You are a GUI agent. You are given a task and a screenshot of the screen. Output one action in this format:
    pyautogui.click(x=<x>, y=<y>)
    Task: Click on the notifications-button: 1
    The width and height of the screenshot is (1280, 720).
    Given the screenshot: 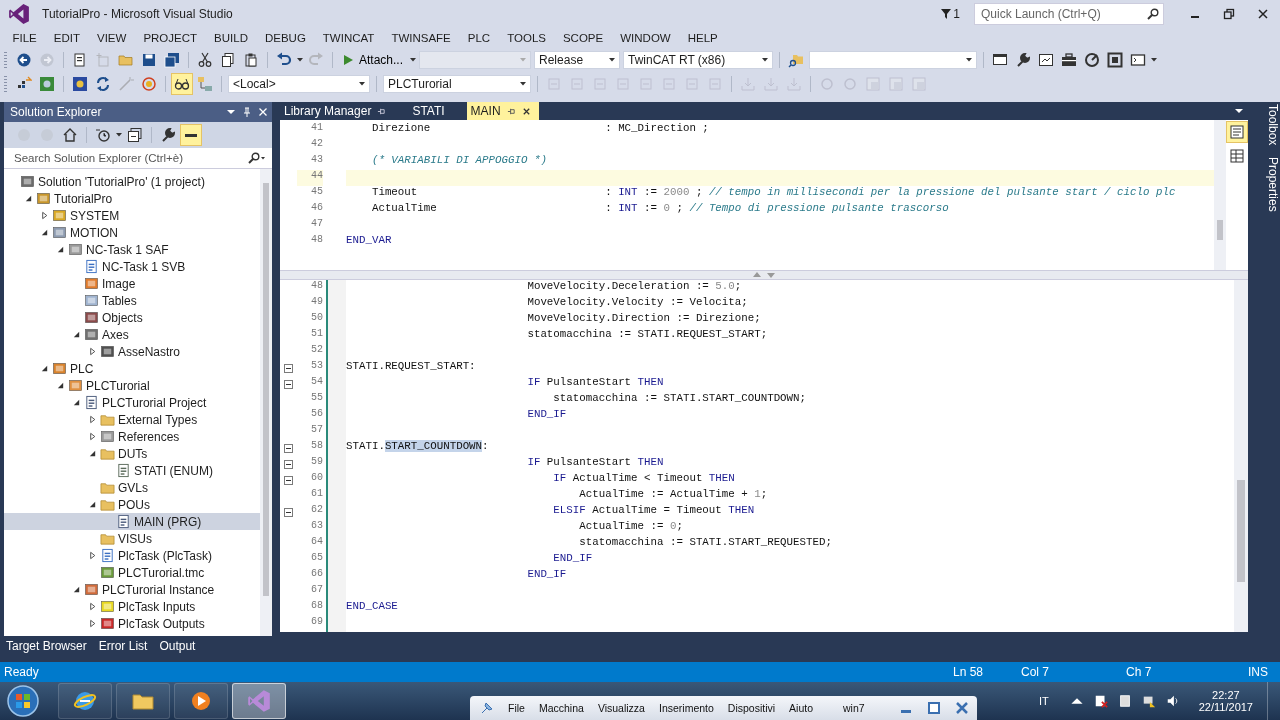 What is the action you would take?
    pyautogui.click(x=950, y=14)
    